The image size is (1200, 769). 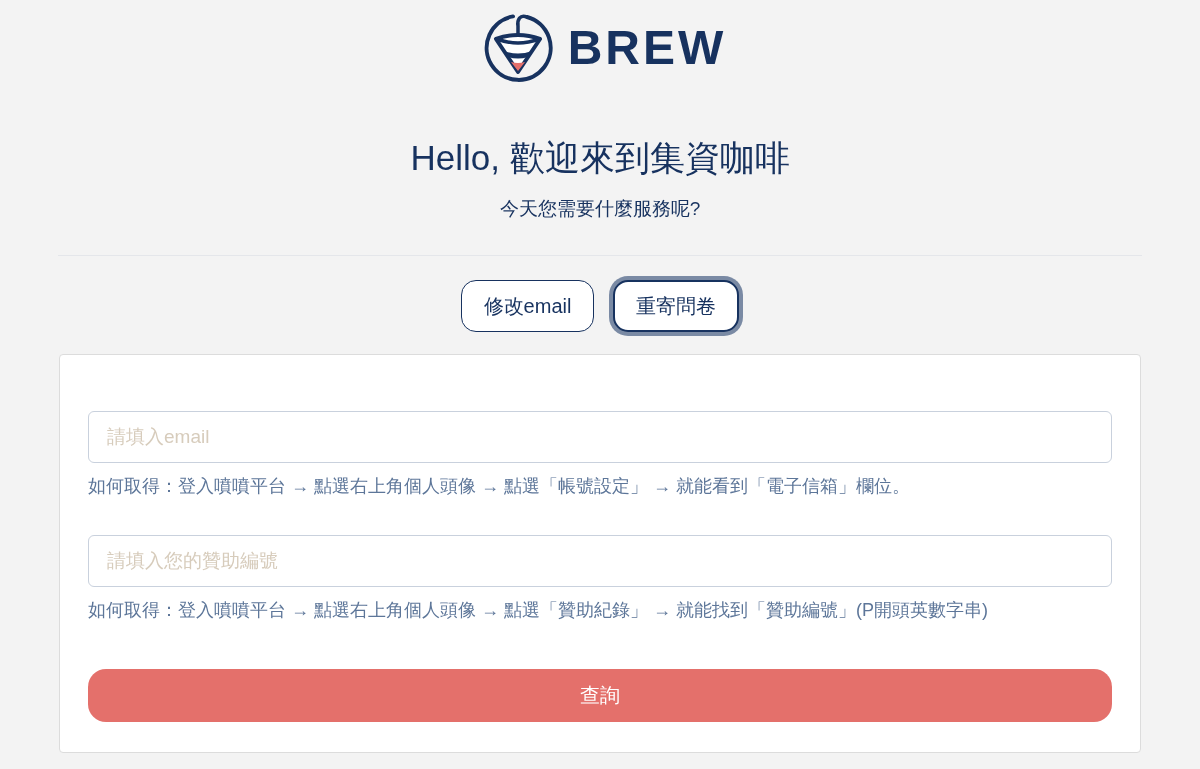 I want to click on tab: 修改email, so click(x=527, y=306).